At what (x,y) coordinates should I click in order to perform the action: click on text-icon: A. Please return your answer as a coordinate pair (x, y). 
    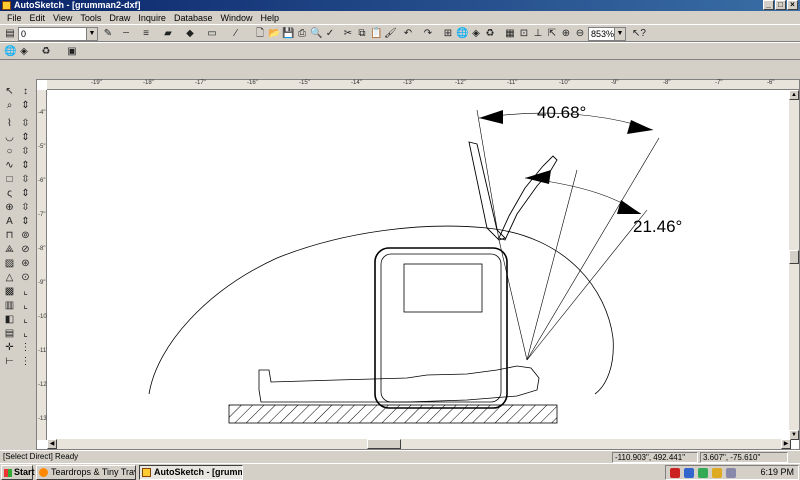
    Looking at the image, I should click on (9, 222).